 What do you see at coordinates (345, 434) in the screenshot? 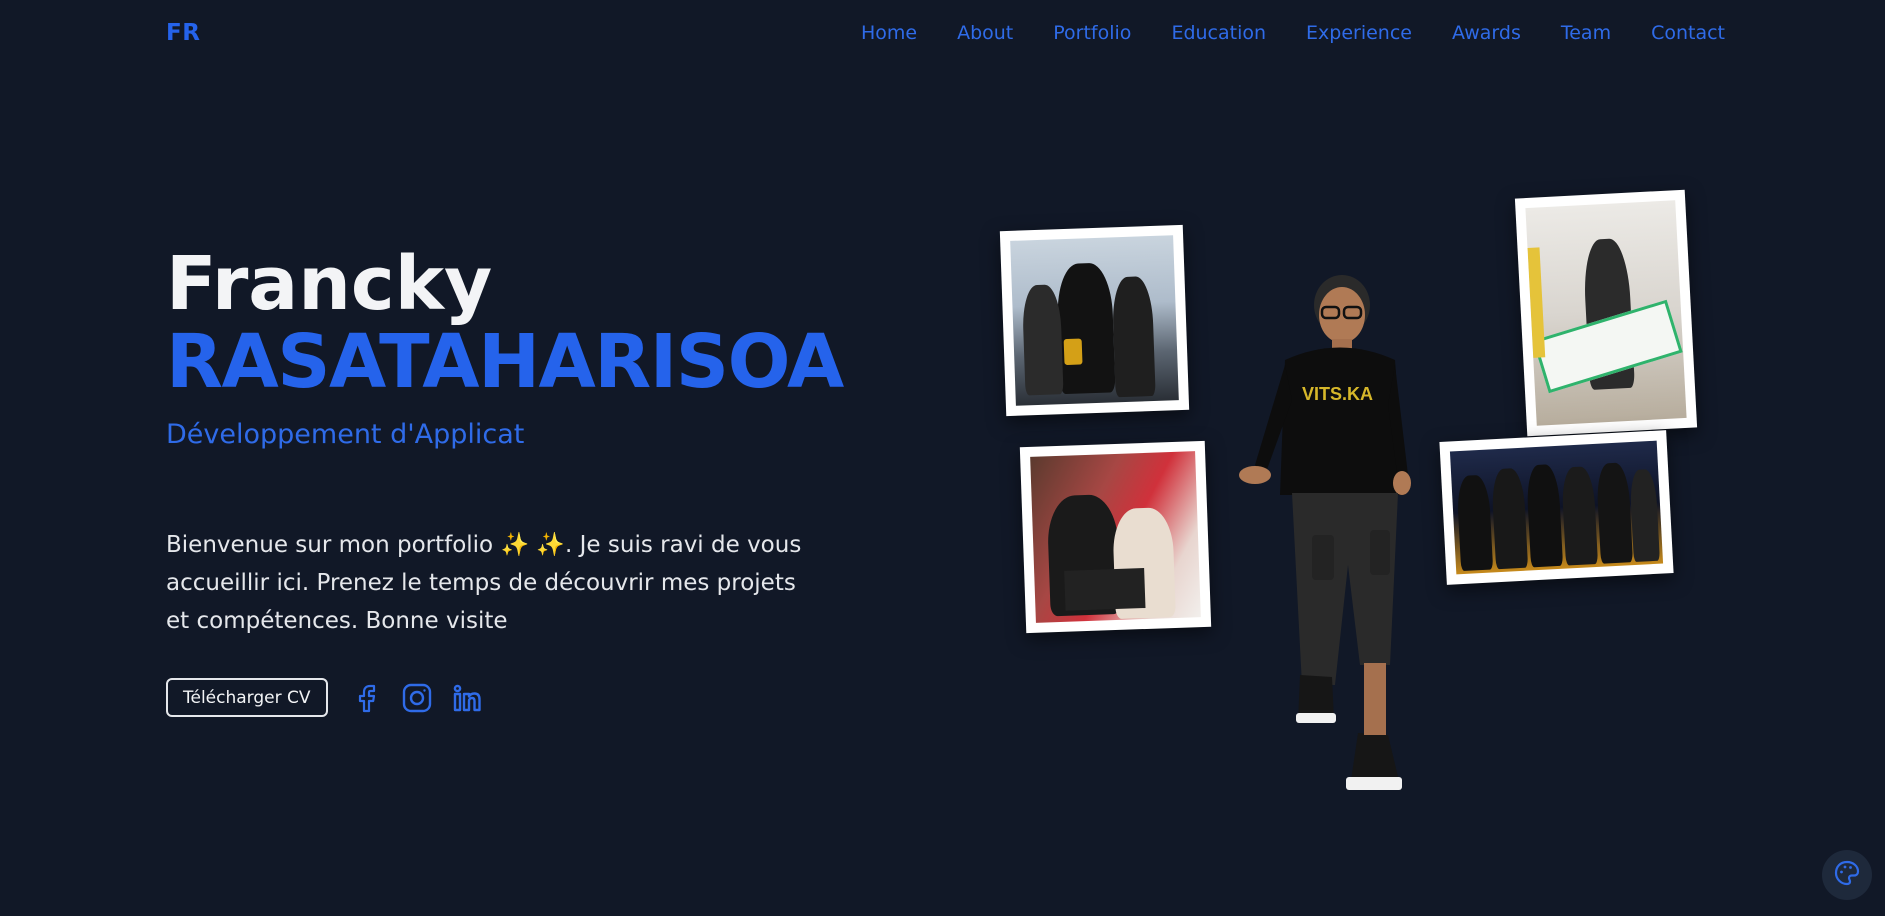
I see `role-subtitle: Développement d'Applicat` at bounding box center [345, 434].